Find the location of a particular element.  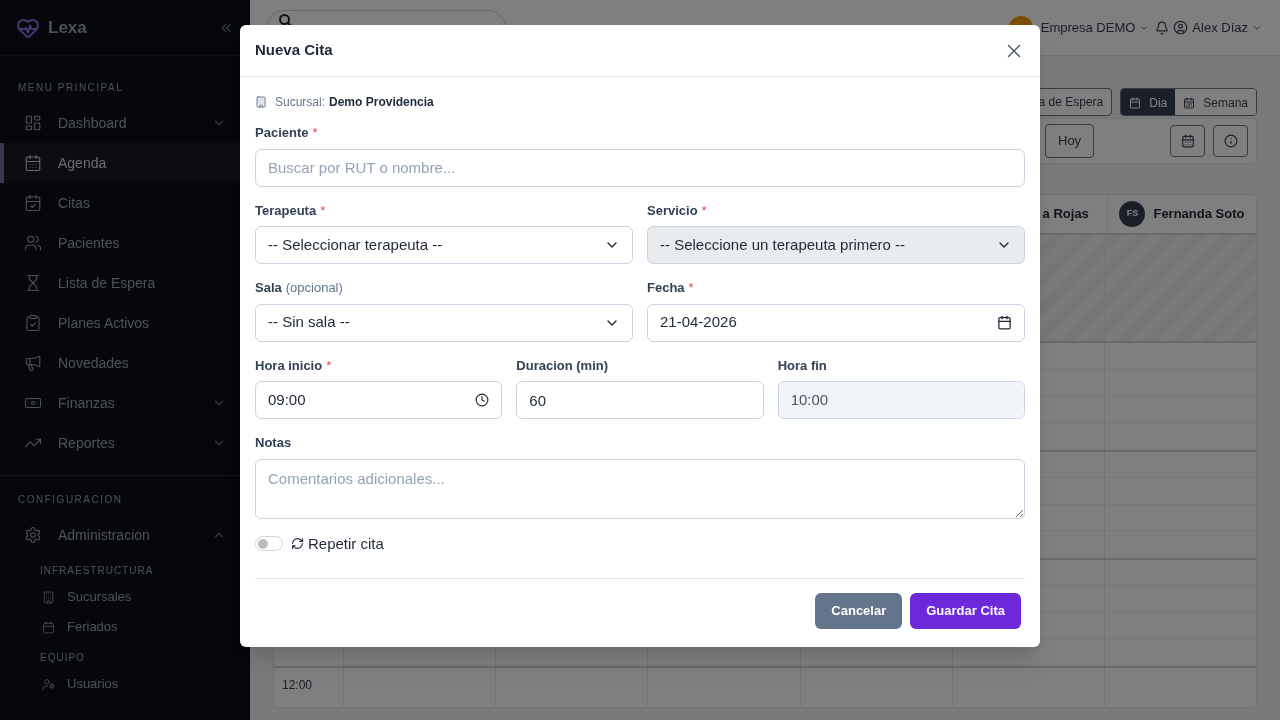

therapist-name: a Rojas is located at coordinates (1065, 214).